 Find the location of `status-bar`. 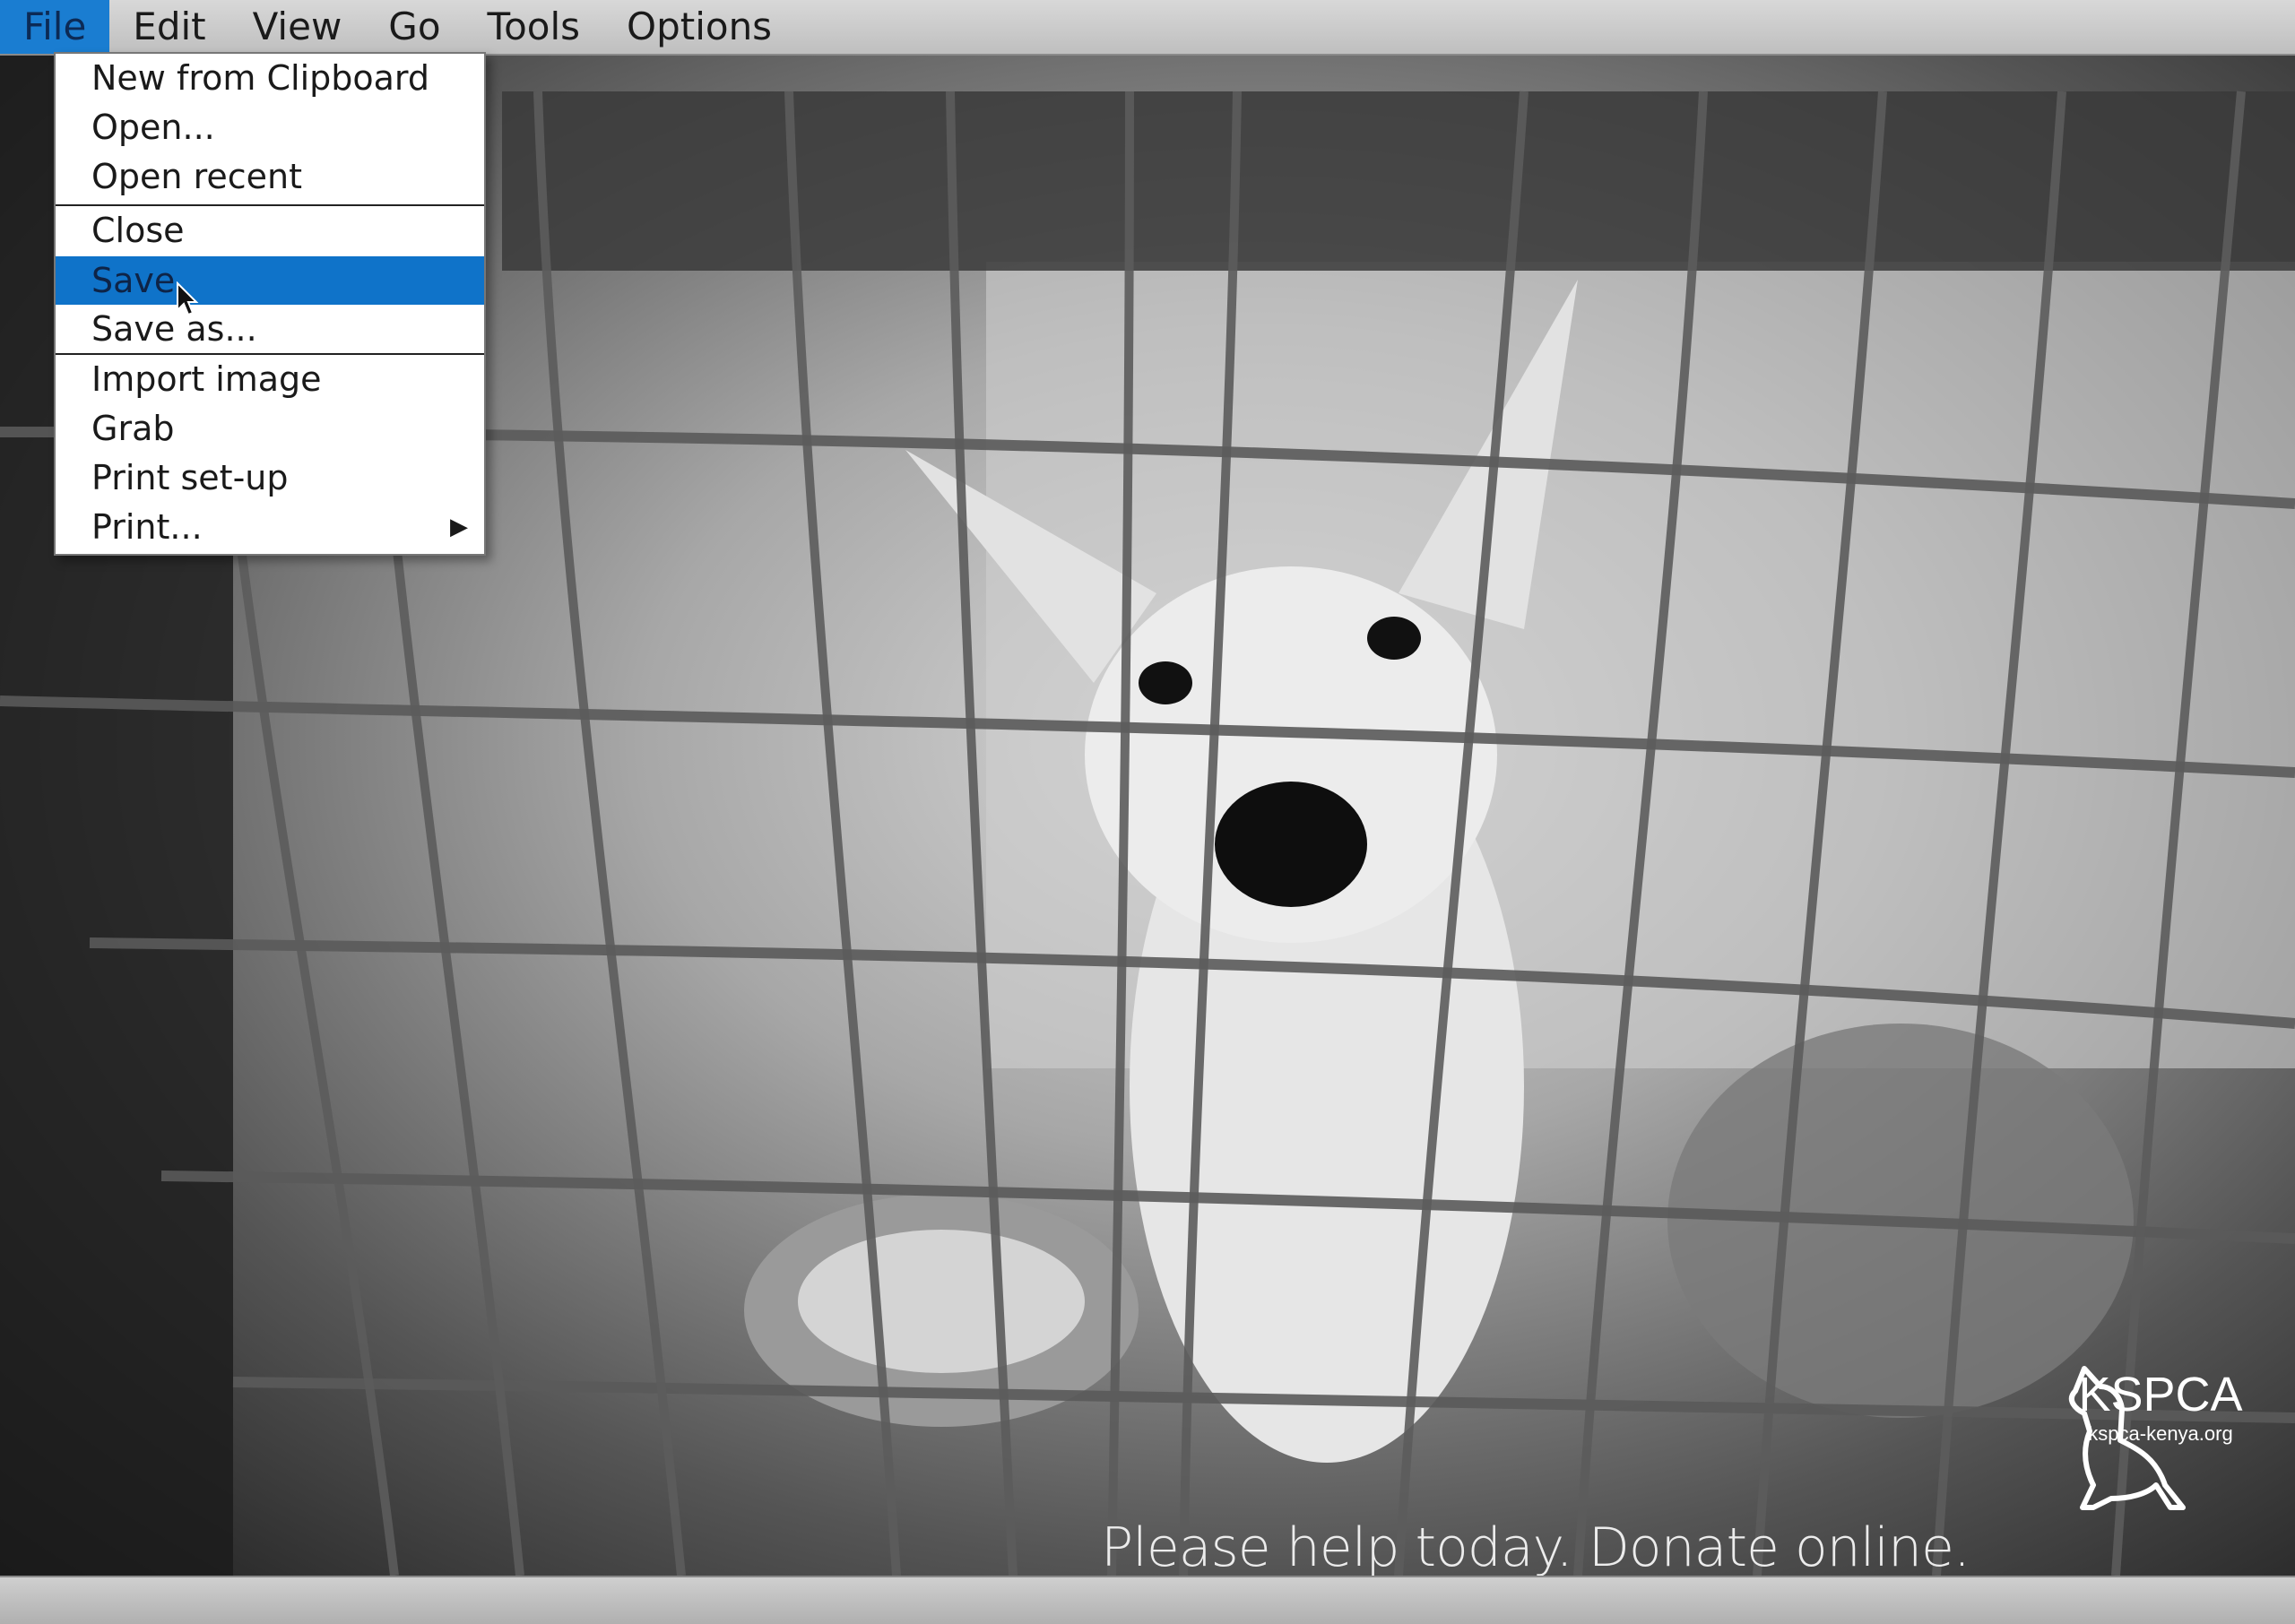

status-bar is located at coordinates (1148, 1600).